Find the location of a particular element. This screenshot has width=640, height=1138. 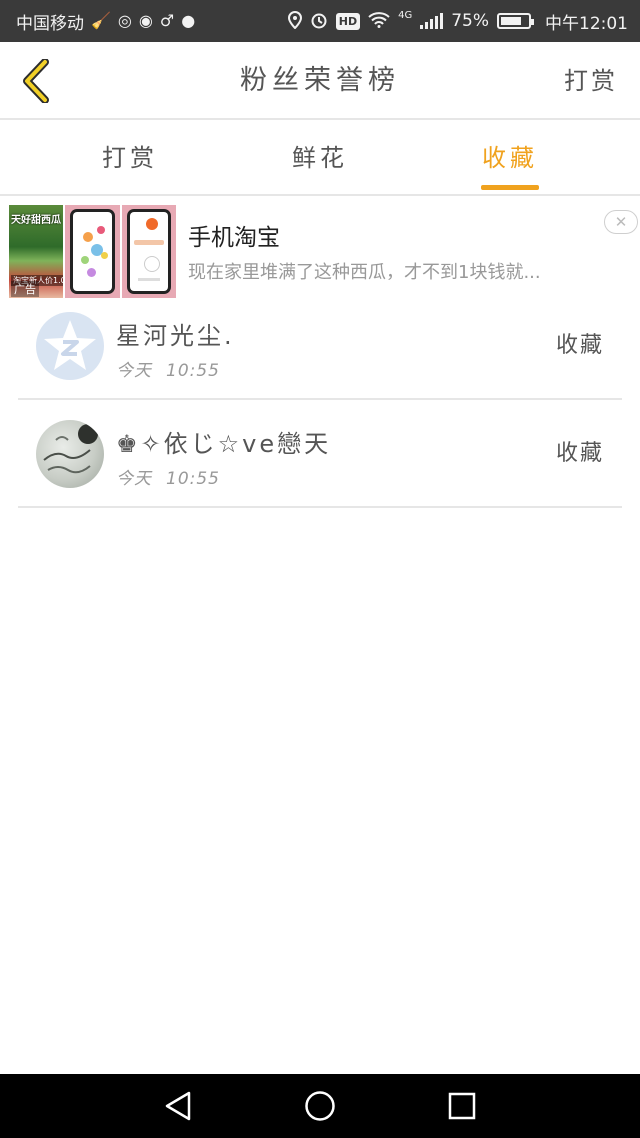

close-icon: ✕ is located at coordinates (621, 222).